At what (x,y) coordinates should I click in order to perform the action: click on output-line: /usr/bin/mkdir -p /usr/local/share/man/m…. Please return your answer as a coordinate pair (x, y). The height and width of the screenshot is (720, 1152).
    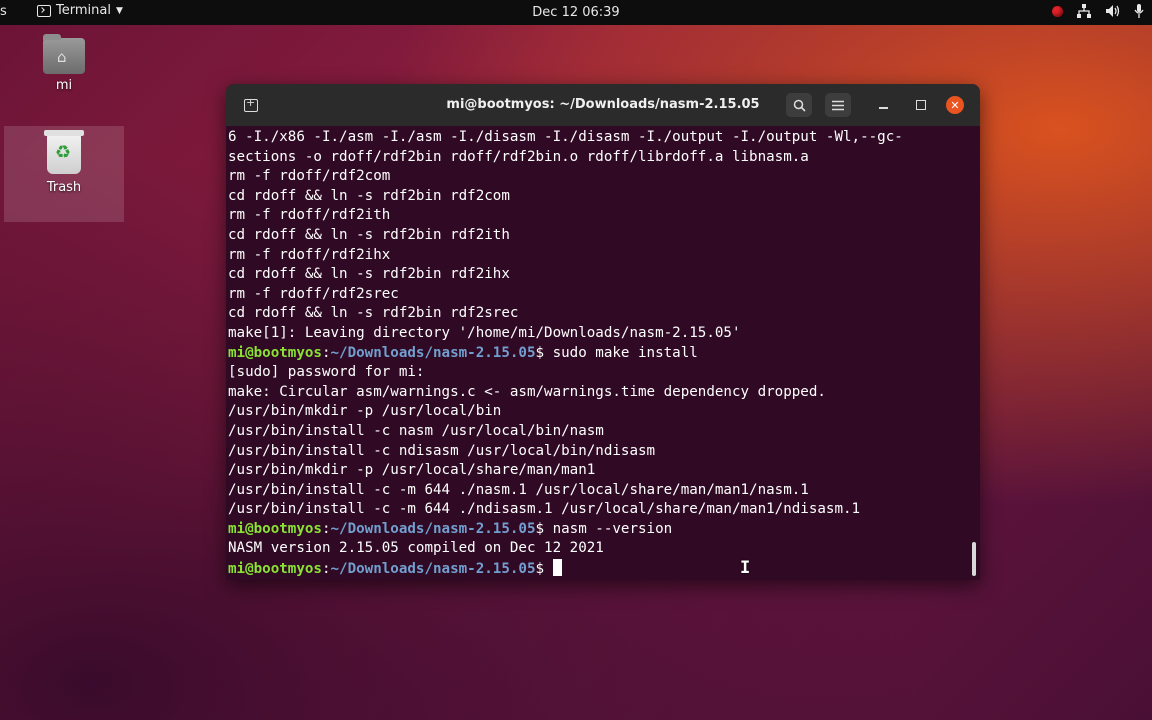
    Looking at the image, I should click on (412, 470).